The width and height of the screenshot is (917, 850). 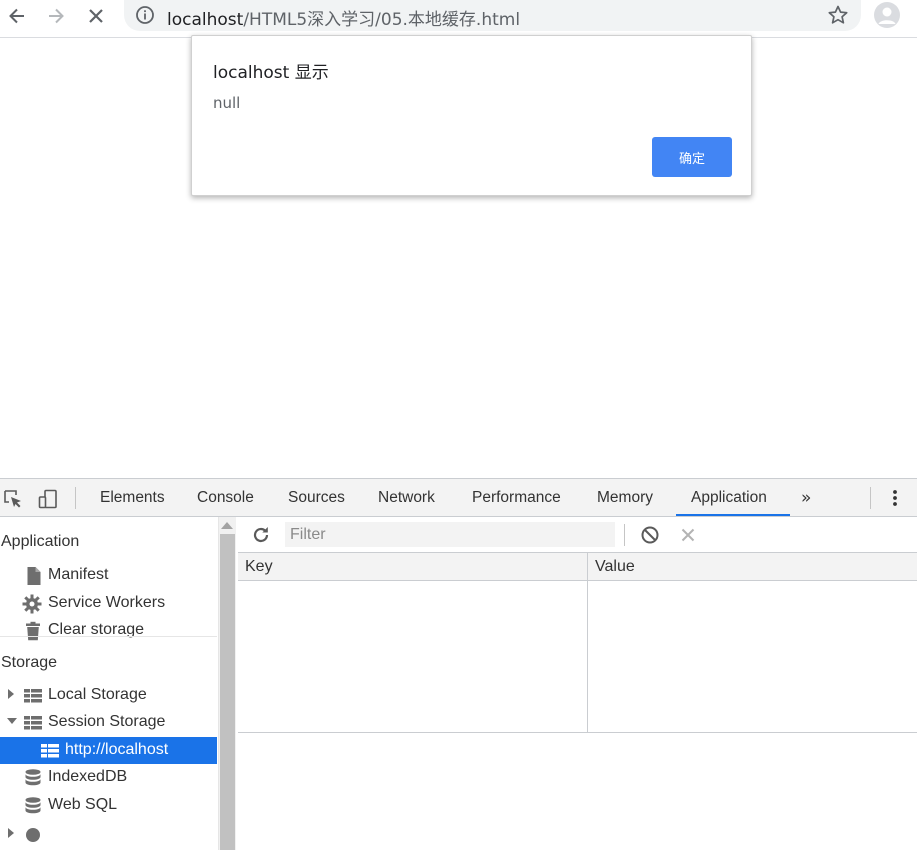 What do you see at coordinates (132, 498) in the screenshot?
I see `tab-elements: Elements` at bounding box center [132, 498].